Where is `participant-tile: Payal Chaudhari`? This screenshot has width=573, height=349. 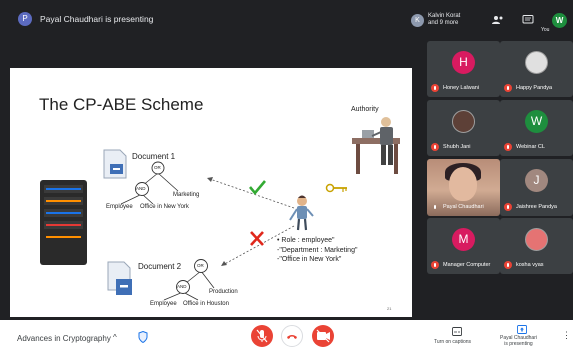
participant-tile: Payal Chaudhari is located at coordinates (463, 187).